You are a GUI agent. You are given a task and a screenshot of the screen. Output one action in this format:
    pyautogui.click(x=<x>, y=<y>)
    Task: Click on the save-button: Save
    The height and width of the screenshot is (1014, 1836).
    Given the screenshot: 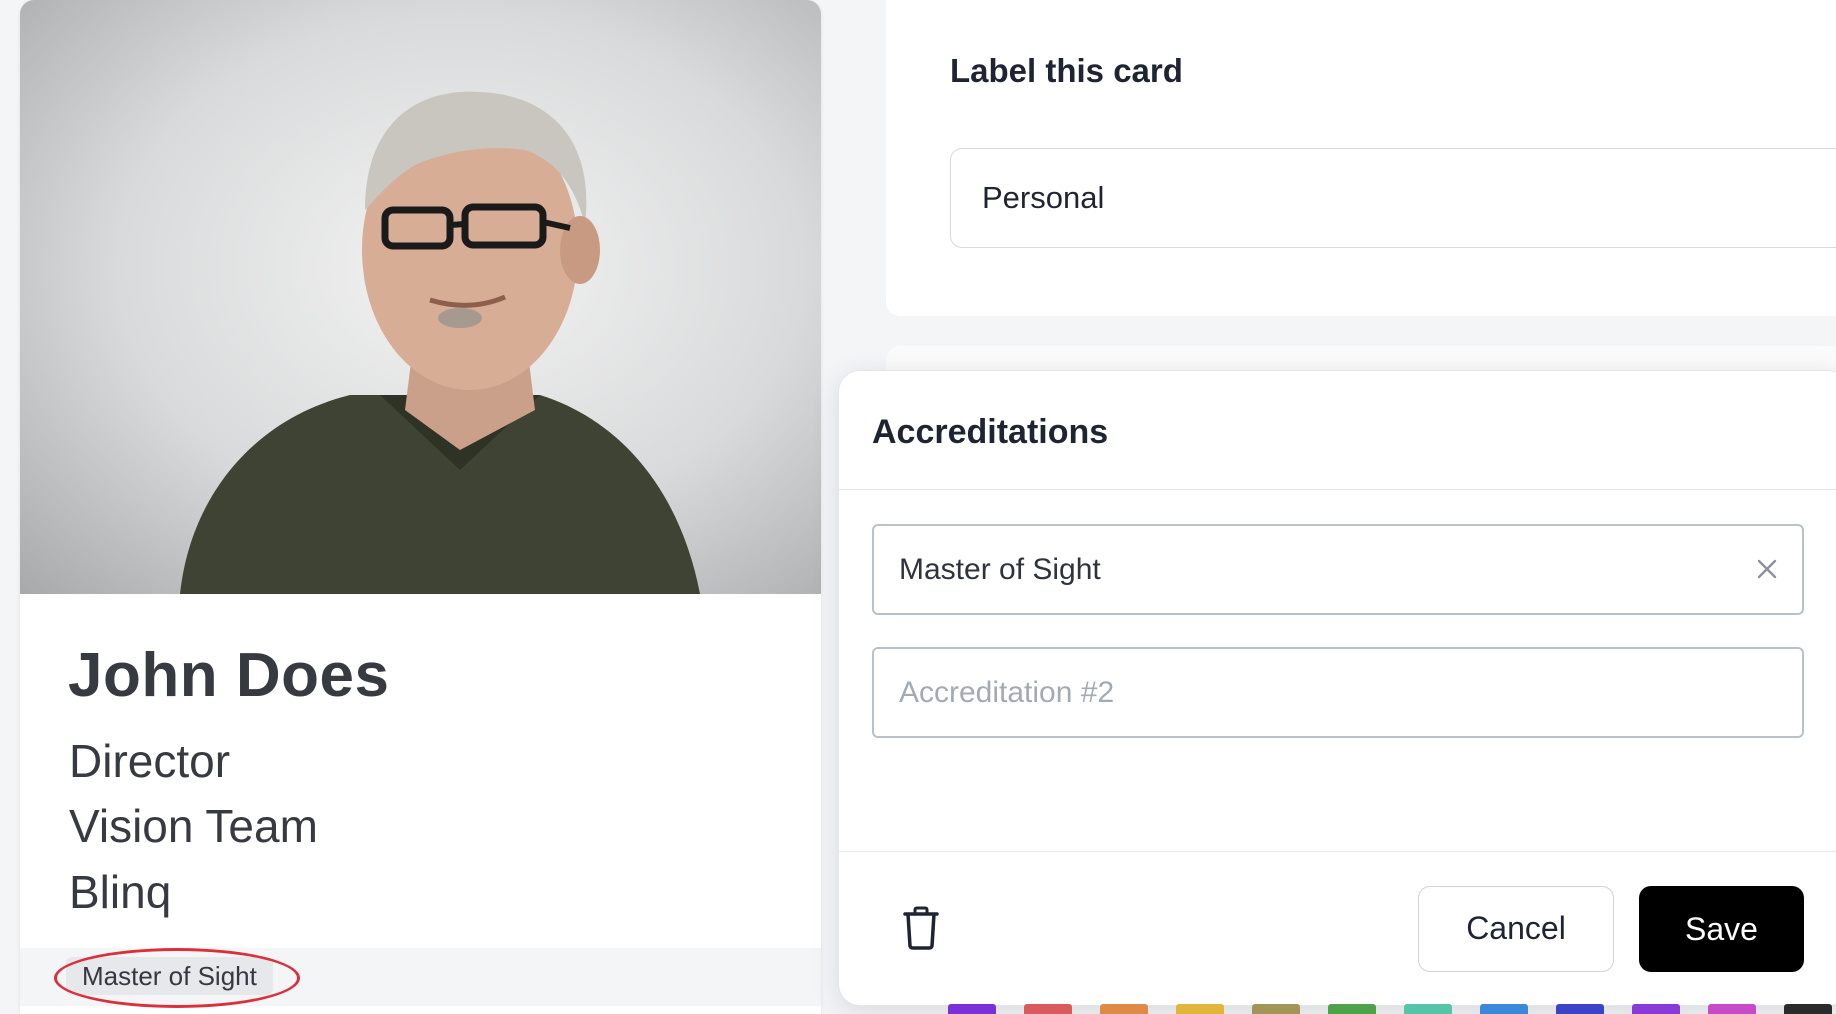 What is the action you would take?
    pyautogui.click(x=1721, y=929)
    